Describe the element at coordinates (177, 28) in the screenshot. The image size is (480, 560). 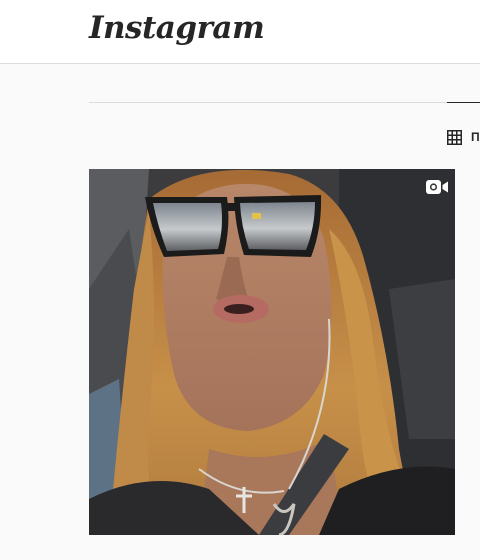
I see `instagram-logo: Instagram` at that location.